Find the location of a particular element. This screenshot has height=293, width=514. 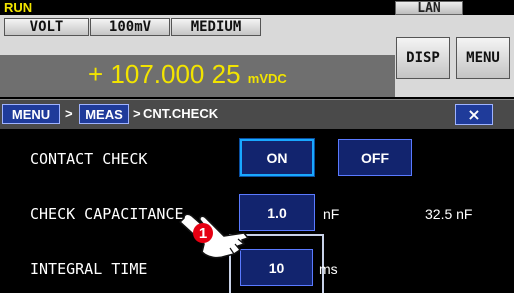

close-icon: × is located at coordinates (474, 114).